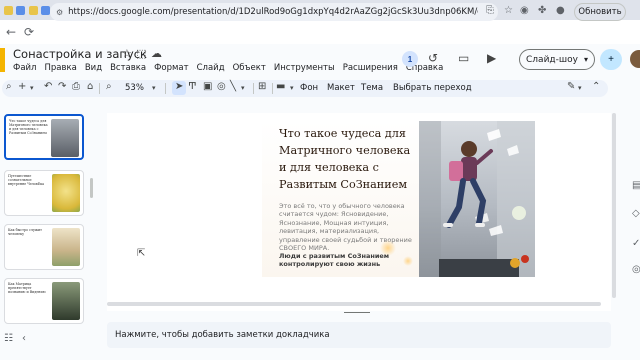 Image resolution: width=640 pixels, height=360 pixels. Describe the element at coordinates (357, 312) in the screenshot. I see `notes-resize-handle` at that location.